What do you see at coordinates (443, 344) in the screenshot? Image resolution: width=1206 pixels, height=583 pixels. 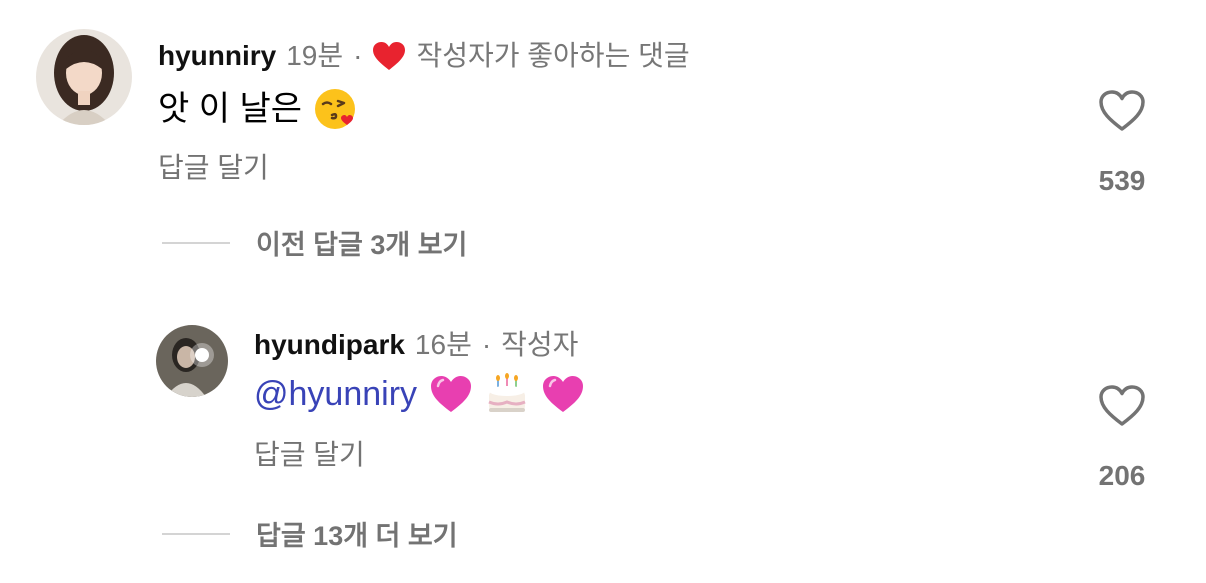 I see `timestamp: 16분` at bounding box center [443, 344].